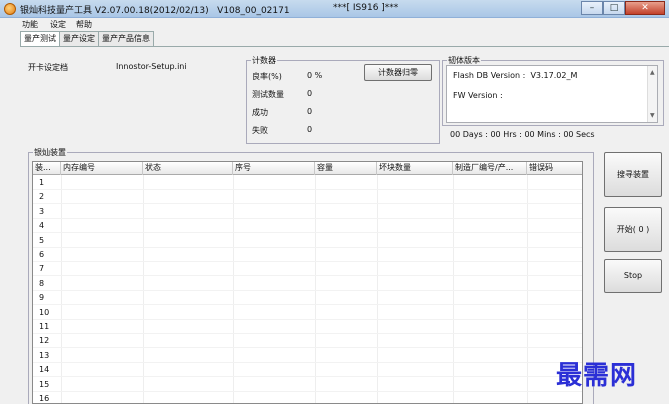 Image resolution: width=669 pixels, height=404 pixels. Describe the element at coordinates (366, 8) in the screenshot. I see `window-title-chip: ***[ IS916 ]***` at that location.